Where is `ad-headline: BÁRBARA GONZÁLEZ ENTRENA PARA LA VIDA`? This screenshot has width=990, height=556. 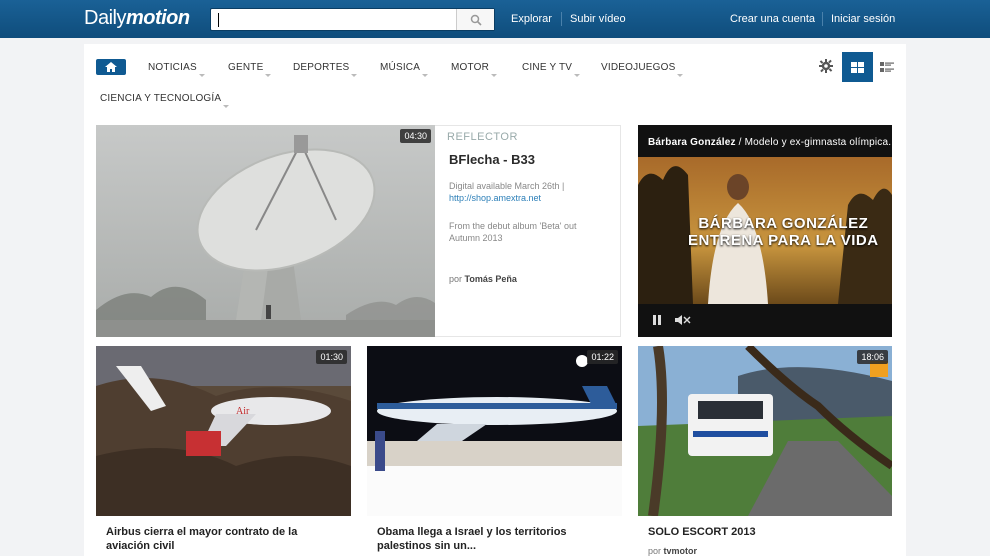
ad-headline: BÁRBARA GONZÁLEZ ENTRENA PARA LA VIDA is located at coordinates (783, 232).